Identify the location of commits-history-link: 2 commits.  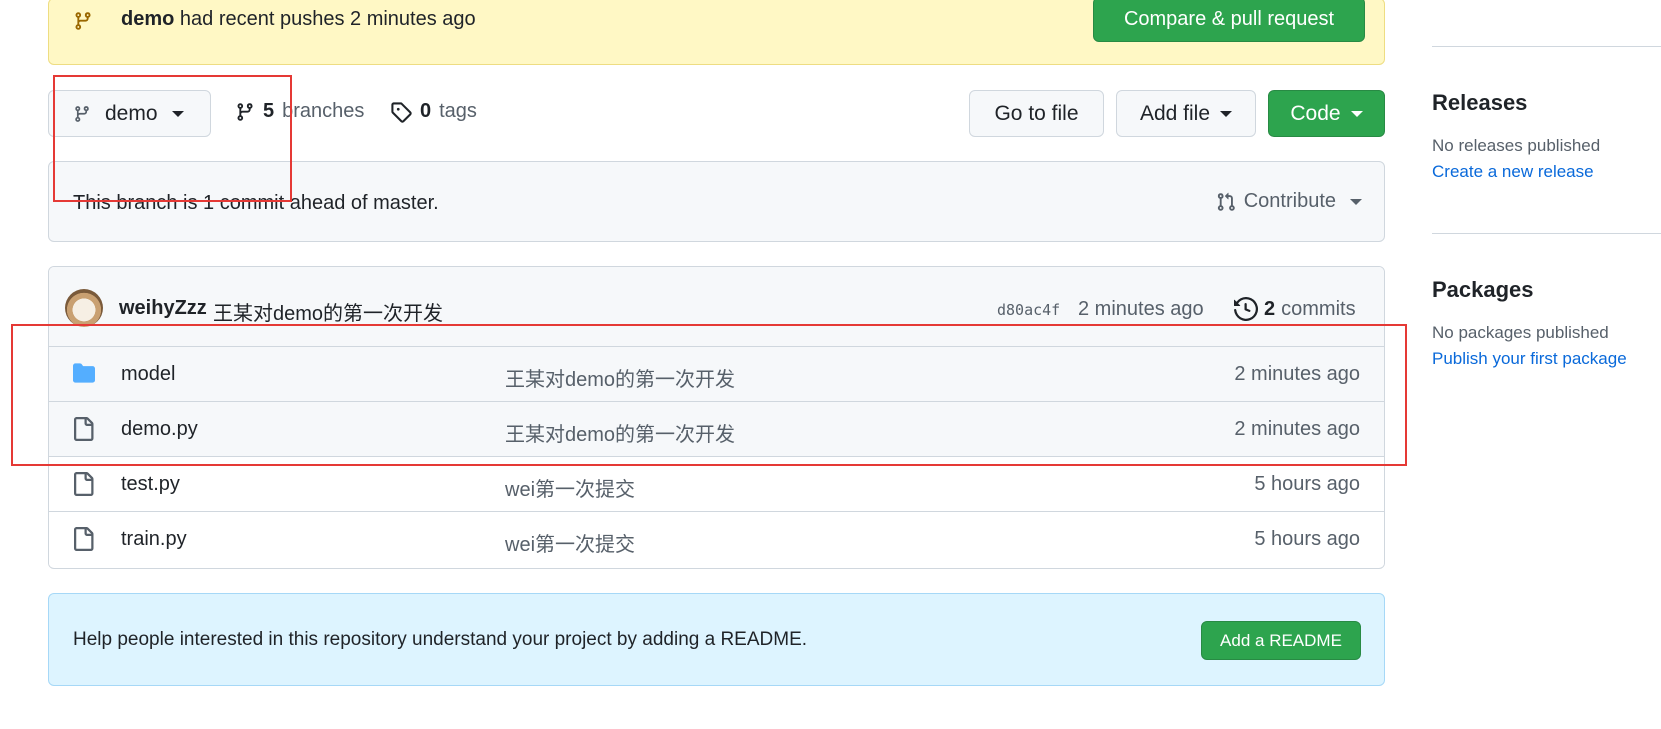
(1295, 309).